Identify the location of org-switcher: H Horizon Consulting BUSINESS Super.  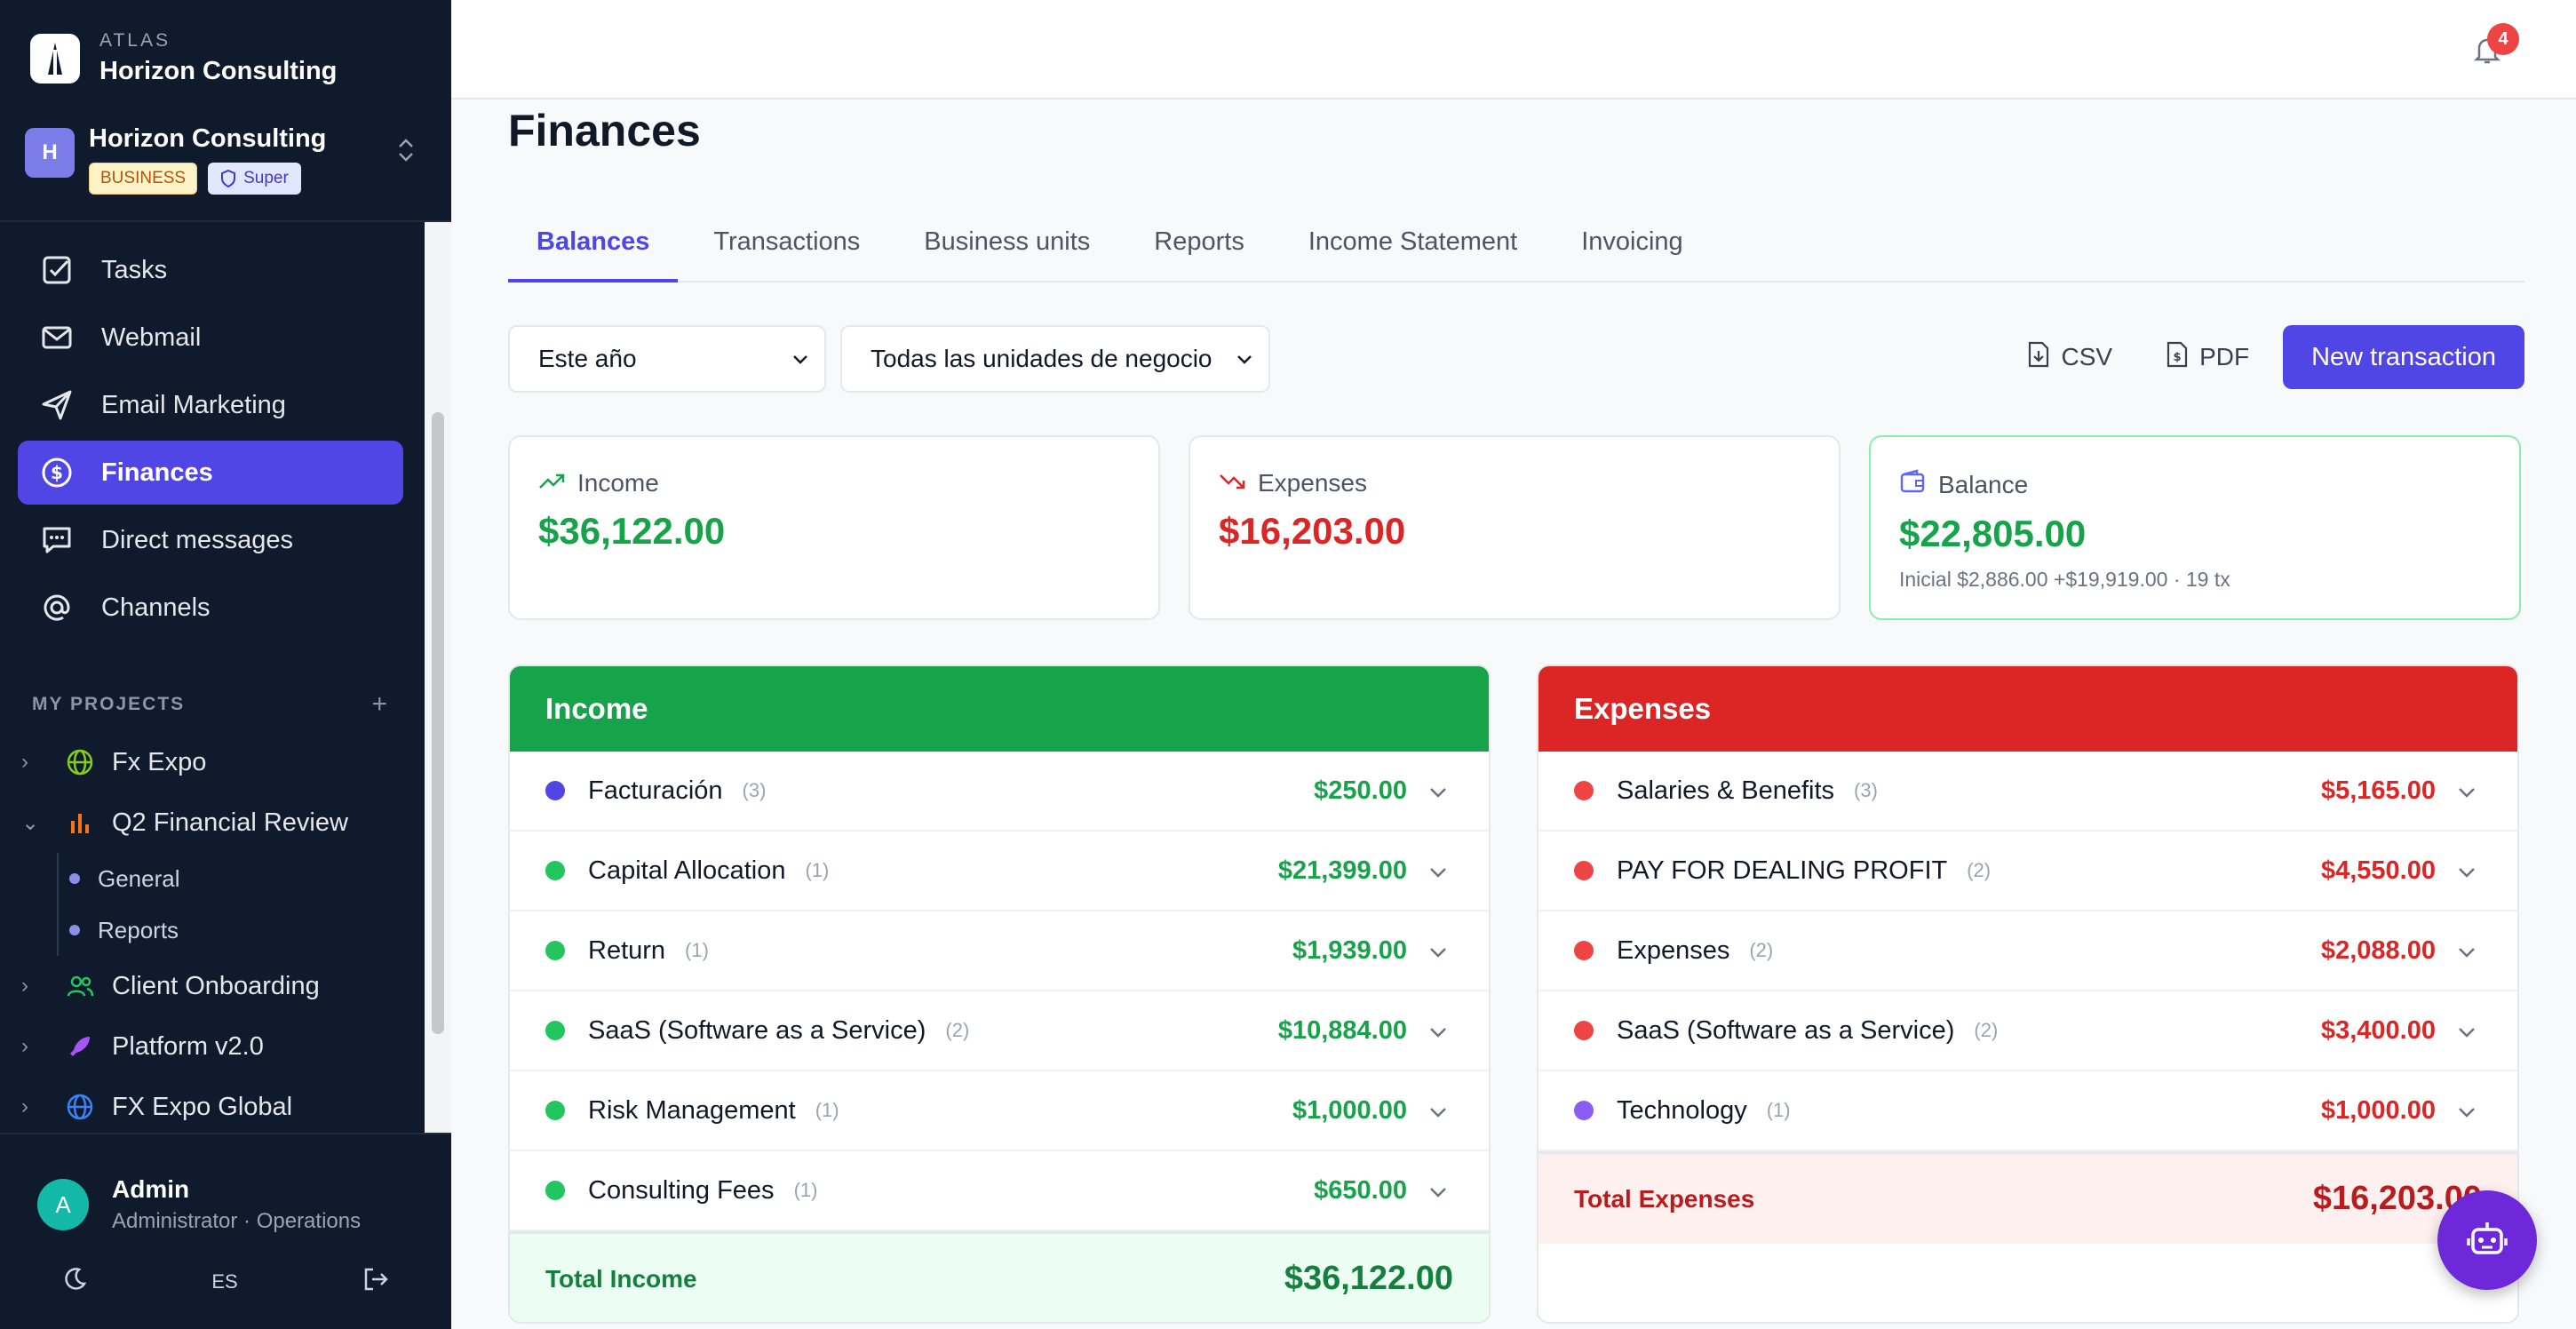
(225, 159).